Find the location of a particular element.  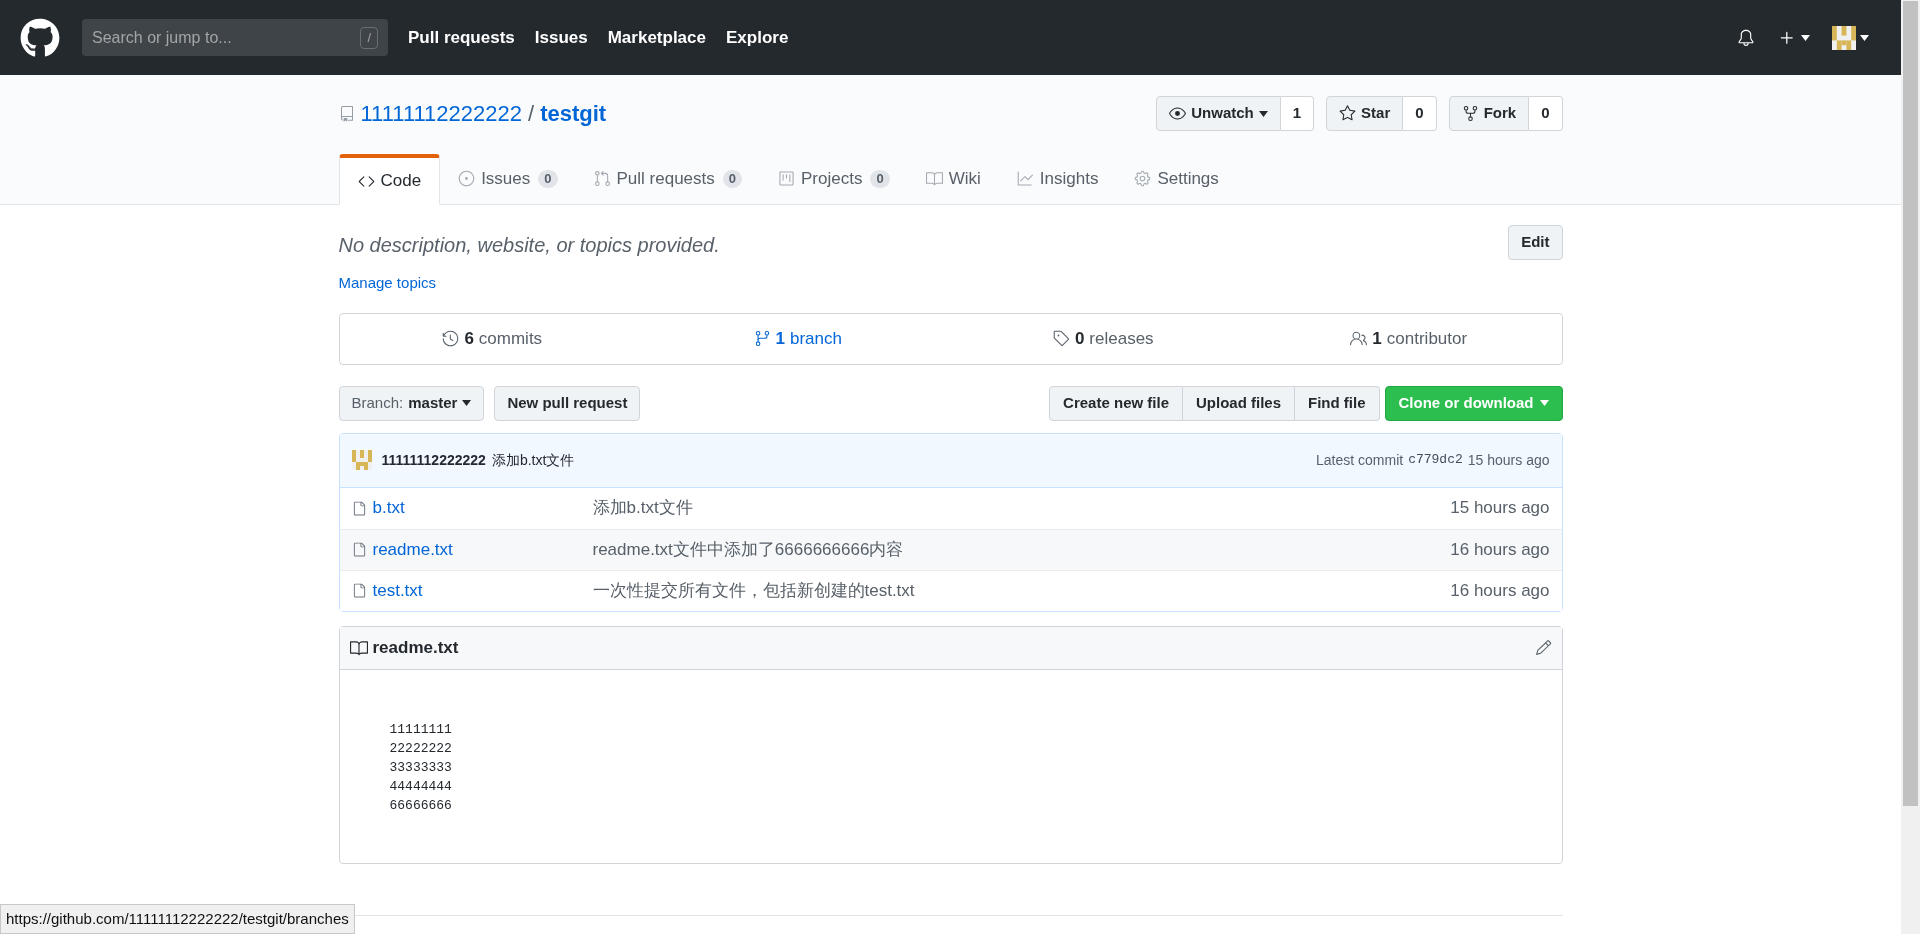

commit-time: 15 hours ago is located at coordinates (1508, 460).